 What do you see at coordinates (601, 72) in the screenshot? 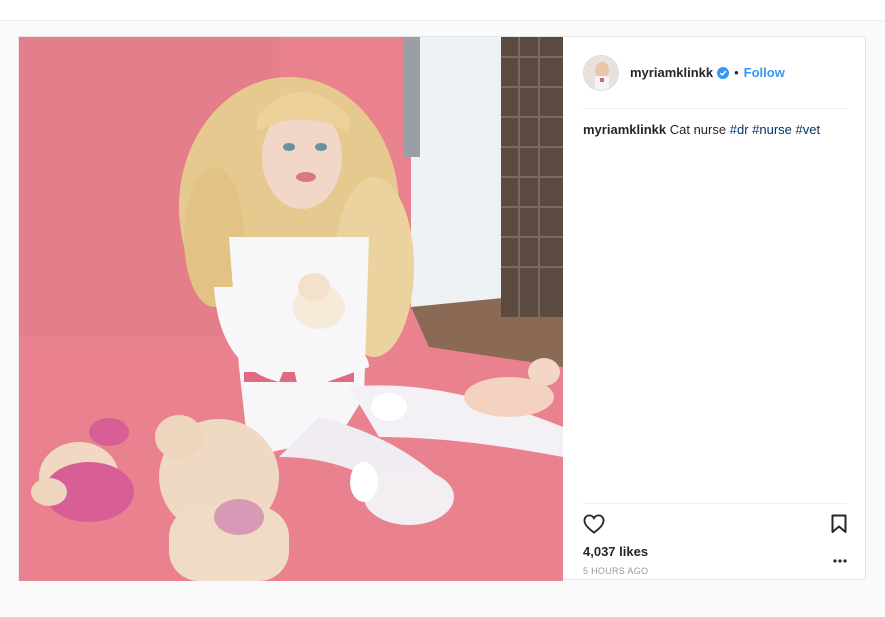
I see `avatar` at bounding box center [601, 72].